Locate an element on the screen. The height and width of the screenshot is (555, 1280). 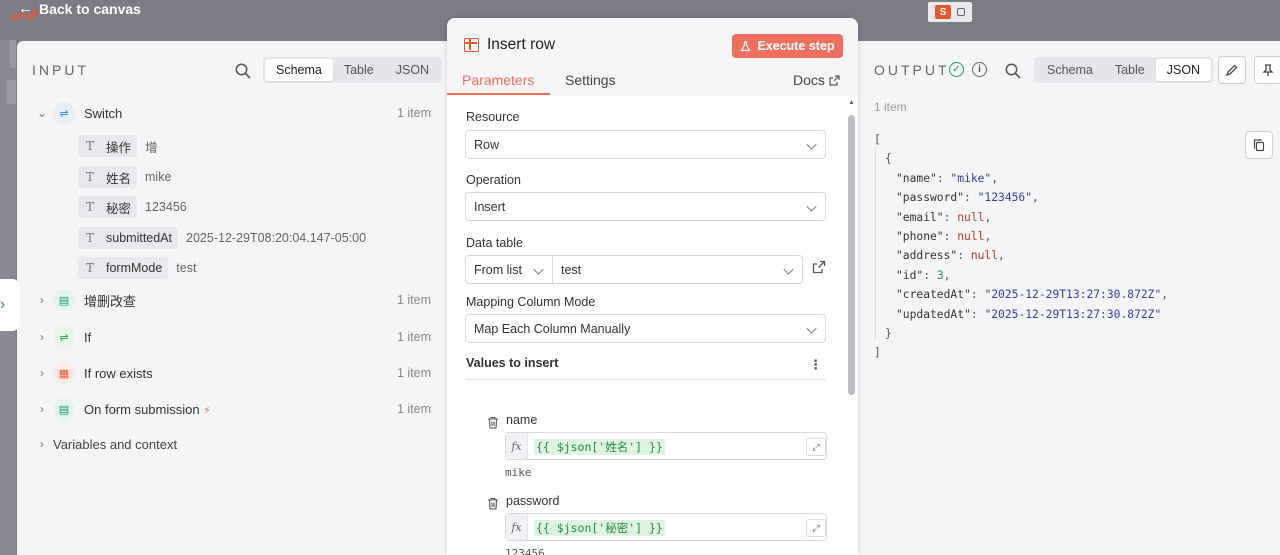
schema-field: T 操作 增 is located at coordinates (118, 146).